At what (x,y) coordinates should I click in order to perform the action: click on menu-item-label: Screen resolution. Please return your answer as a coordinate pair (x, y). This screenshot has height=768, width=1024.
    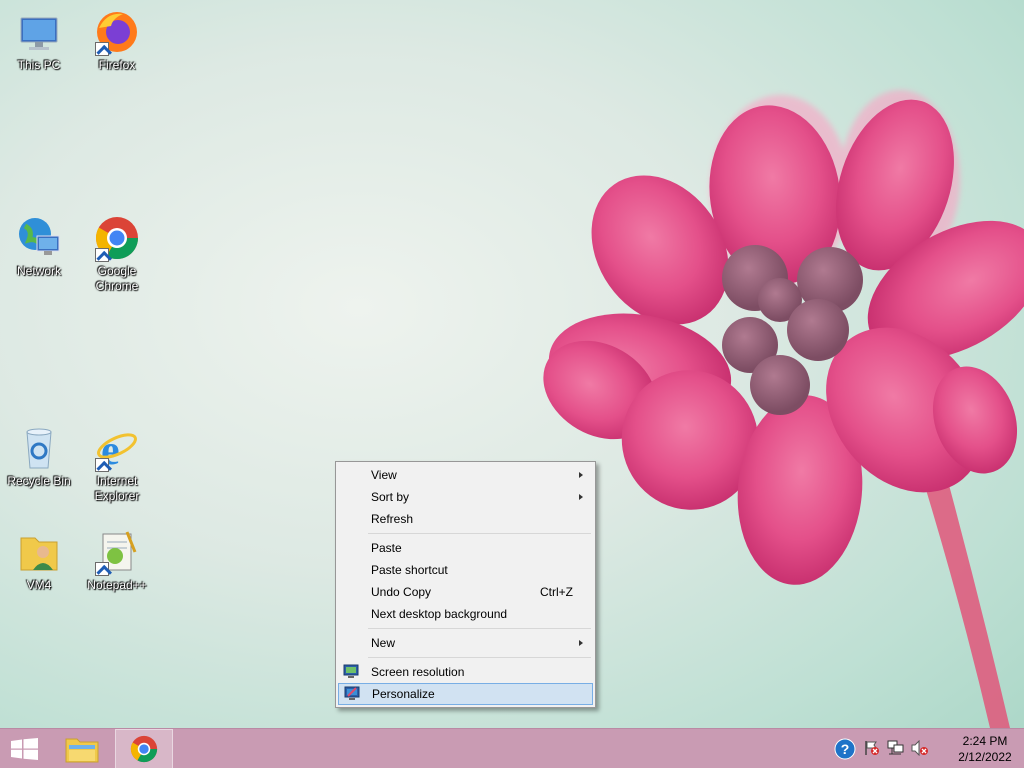
    Looking at the image, I should click on (418, 672).